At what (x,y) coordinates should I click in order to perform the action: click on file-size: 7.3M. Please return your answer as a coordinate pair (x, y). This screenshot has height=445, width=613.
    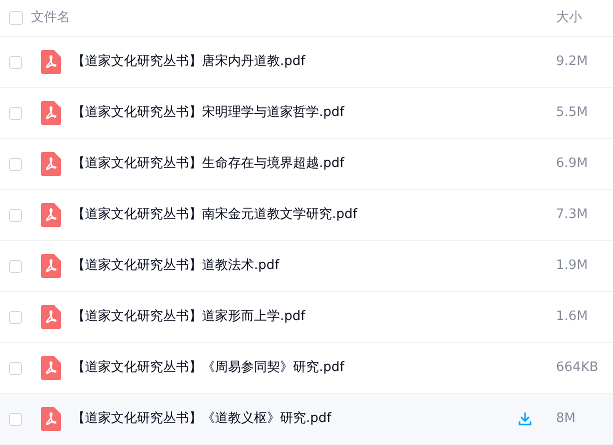
    Looking at the image, I should click on (572, 215).